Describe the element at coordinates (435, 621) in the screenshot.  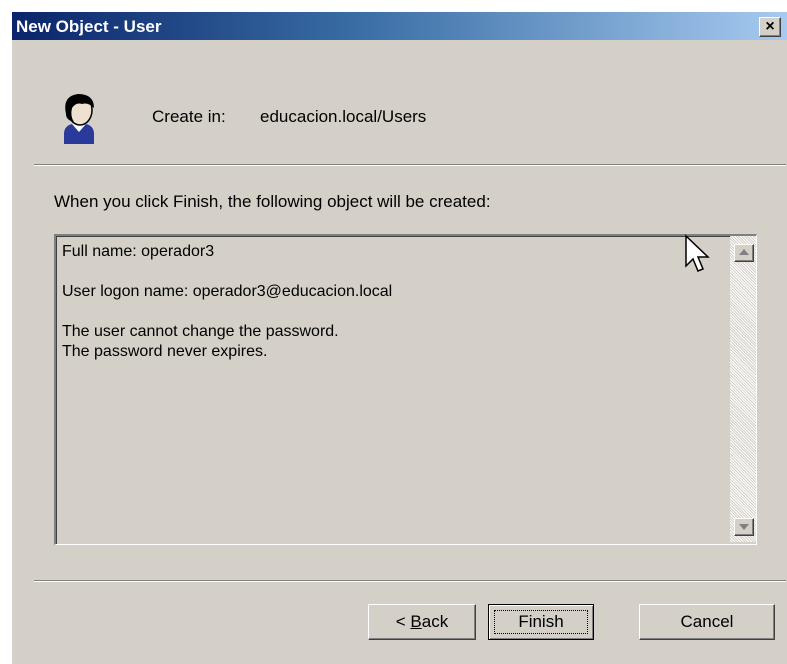
I see `back-rest: ack` at that location.